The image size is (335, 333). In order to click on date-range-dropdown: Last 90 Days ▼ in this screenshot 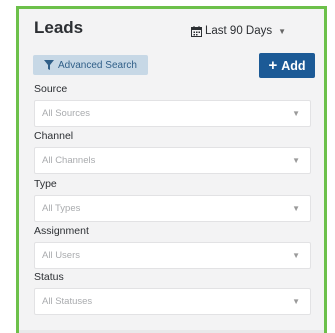, I will do `click(238, 31)`.